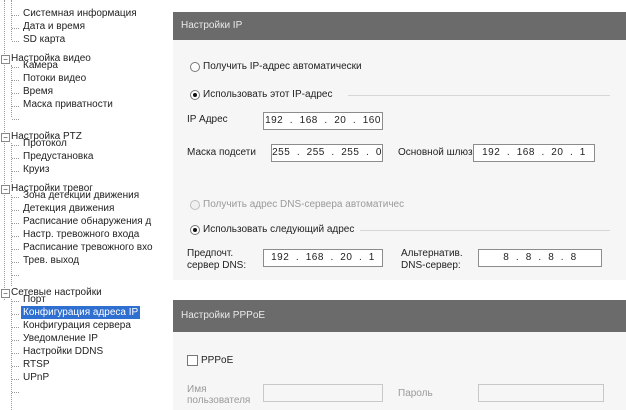 This screenshot has width=626, height=410. I want to click on pppoe-checkbox, so click(192, 360).